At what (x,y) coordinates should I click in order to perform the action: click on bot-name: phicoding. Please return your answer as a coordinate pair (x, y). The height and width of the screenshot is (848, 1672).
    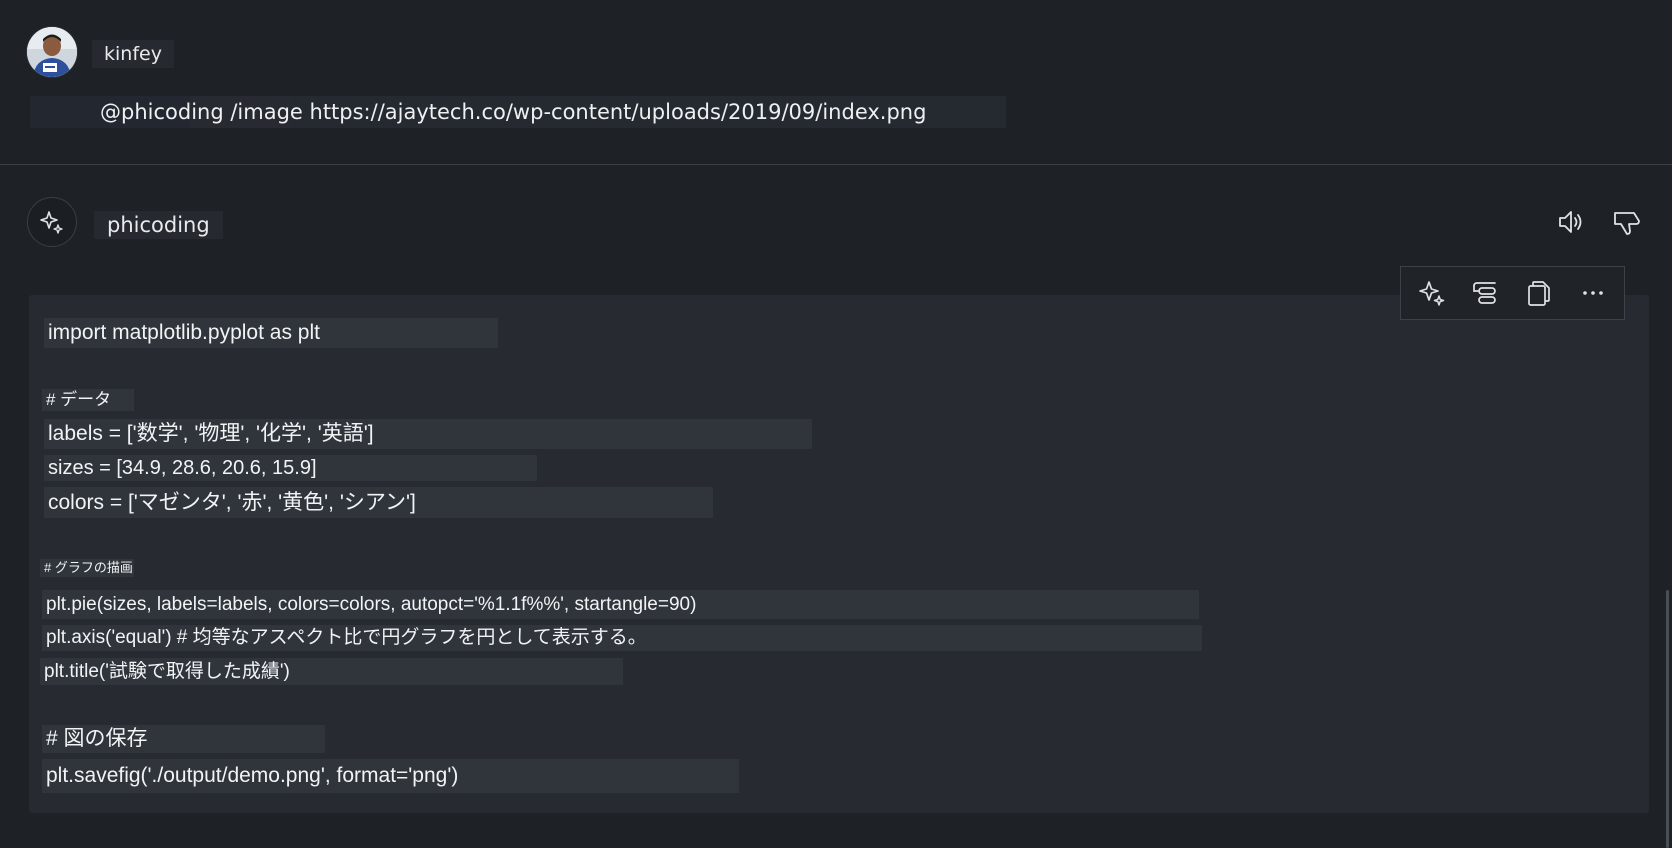
    Looking at the image, I should click on (158, 225).